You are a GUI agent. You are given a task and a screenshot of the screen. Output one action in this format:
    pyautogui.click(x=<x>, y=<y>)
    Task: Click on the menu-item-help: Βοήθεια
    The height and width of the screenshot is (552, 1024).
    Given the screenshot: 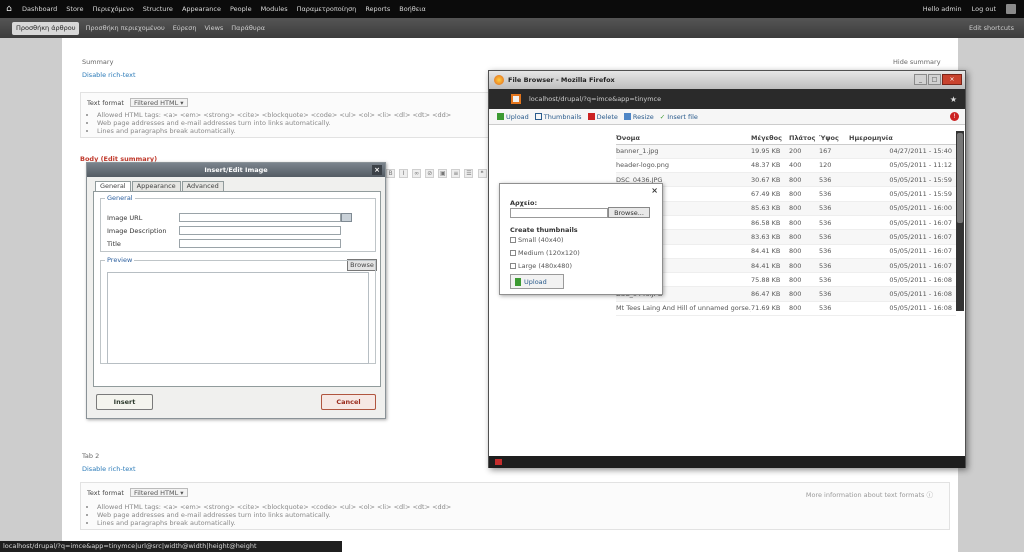 What is the action you would take?
    pyautogui.click(x=412, y=9)
    